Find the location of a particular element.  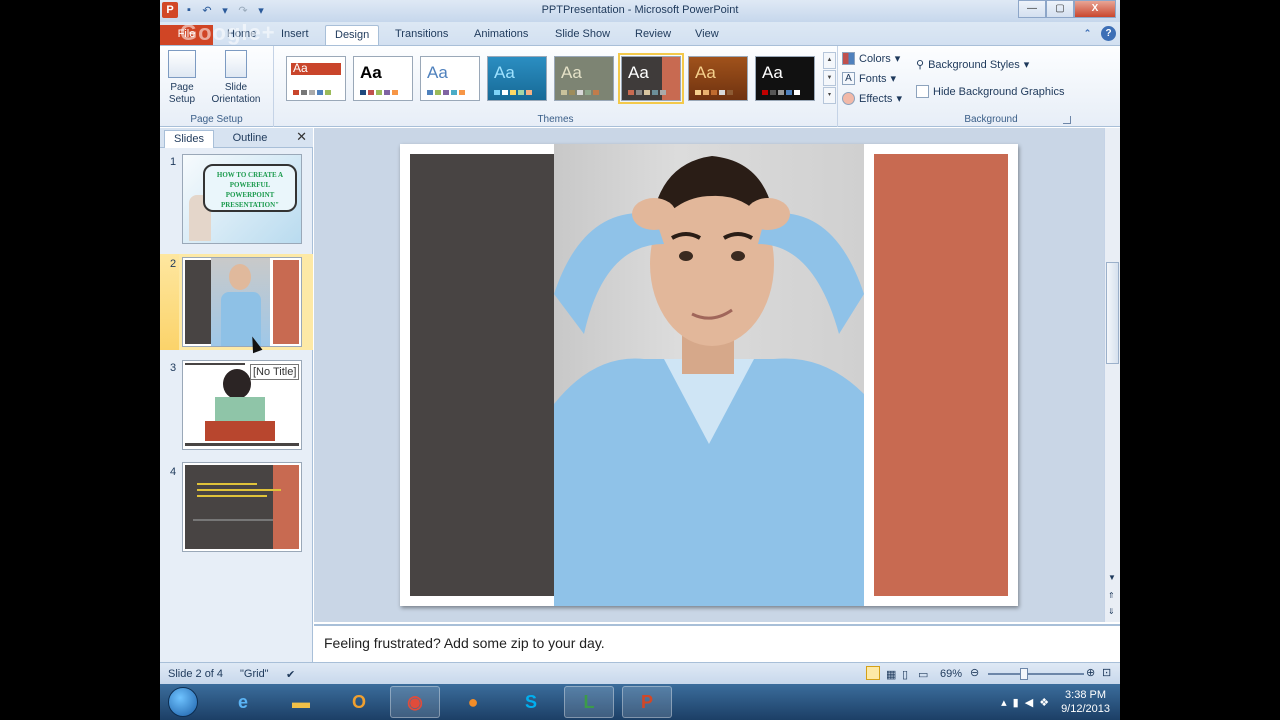

help-icon: ? is located at coordinates (1108, 33).